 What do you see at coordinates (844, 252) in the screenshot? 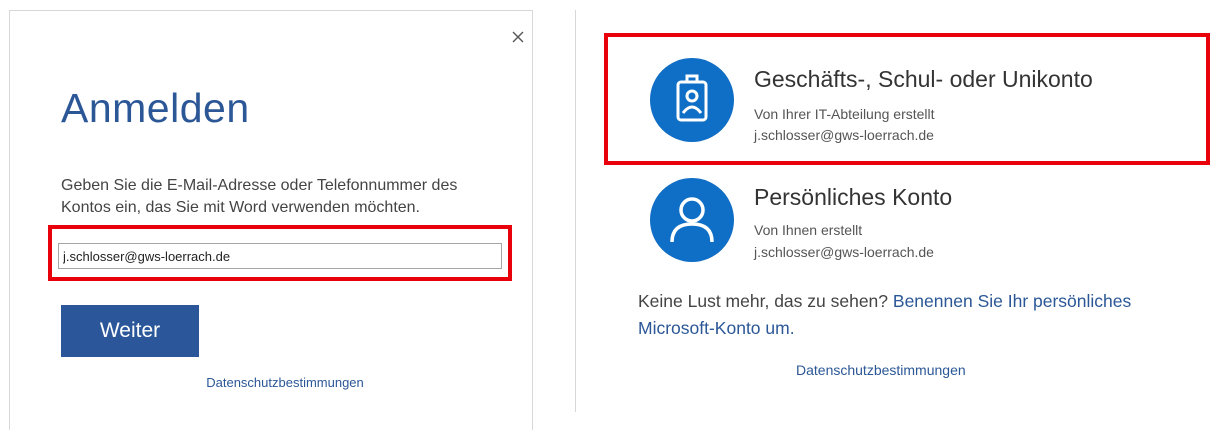
I see `personal-account-email: j.schlosser@gws-loerrach.de` at bounding box center [844, 252].